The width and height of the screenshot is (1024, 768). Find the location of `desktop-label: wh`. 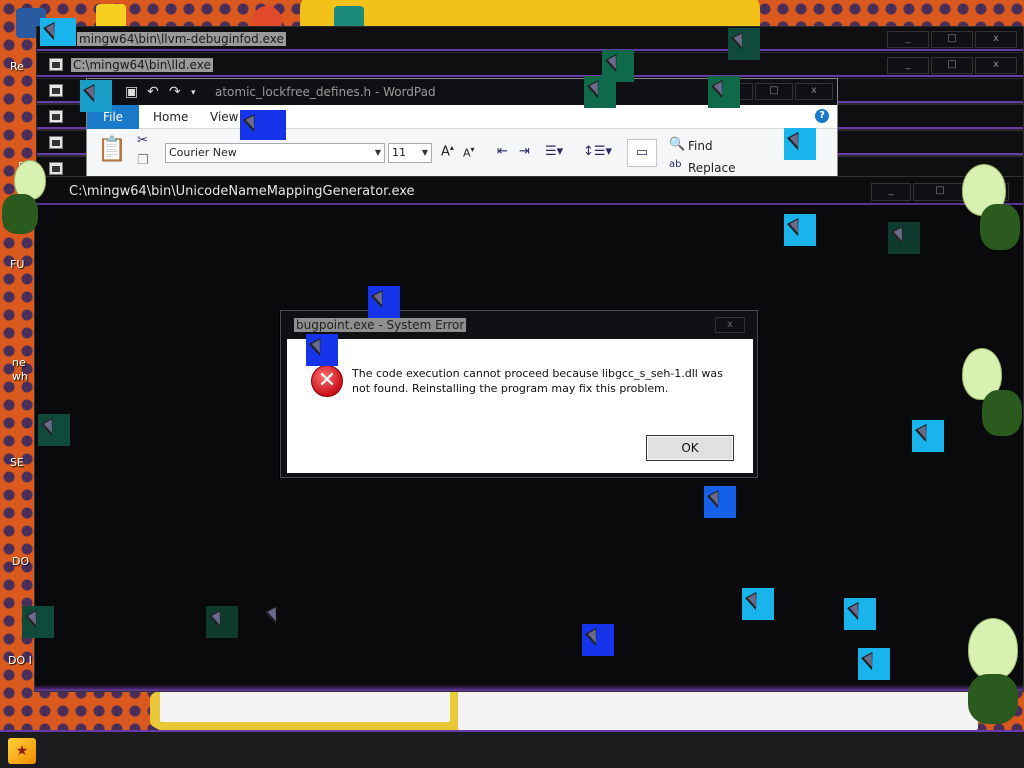

desktop-label: wh is located at coordinates (20, 376).